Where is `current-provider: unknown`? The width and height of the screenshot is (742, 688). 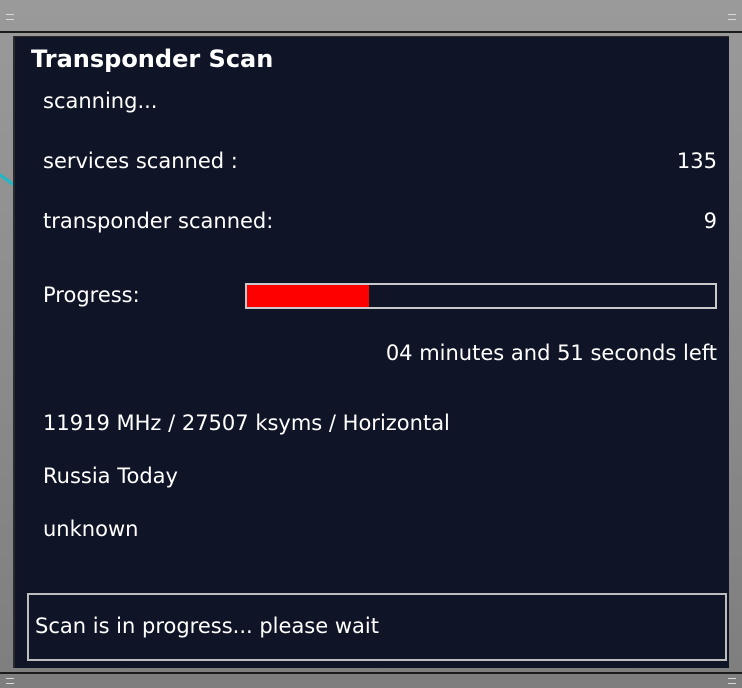 current-provider: unknown is located at coordinates (91, 529).